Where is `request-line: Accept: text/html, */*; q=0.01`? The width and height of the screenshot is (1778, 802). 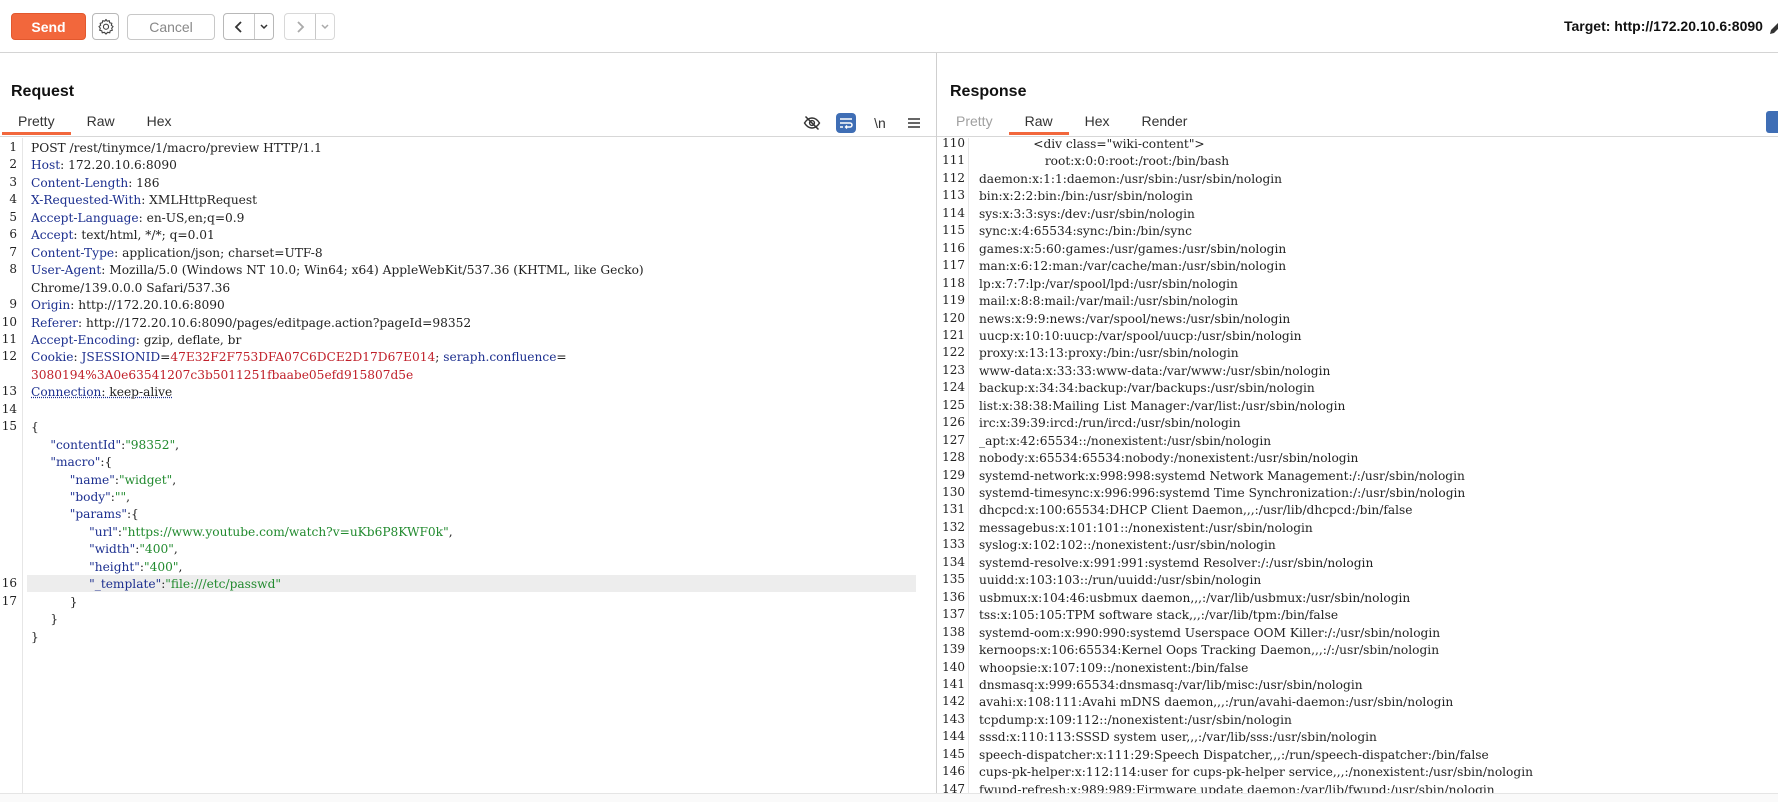 request-line: Accept: text/html, */*; q=0.01 is located at coordinates (123, 235).